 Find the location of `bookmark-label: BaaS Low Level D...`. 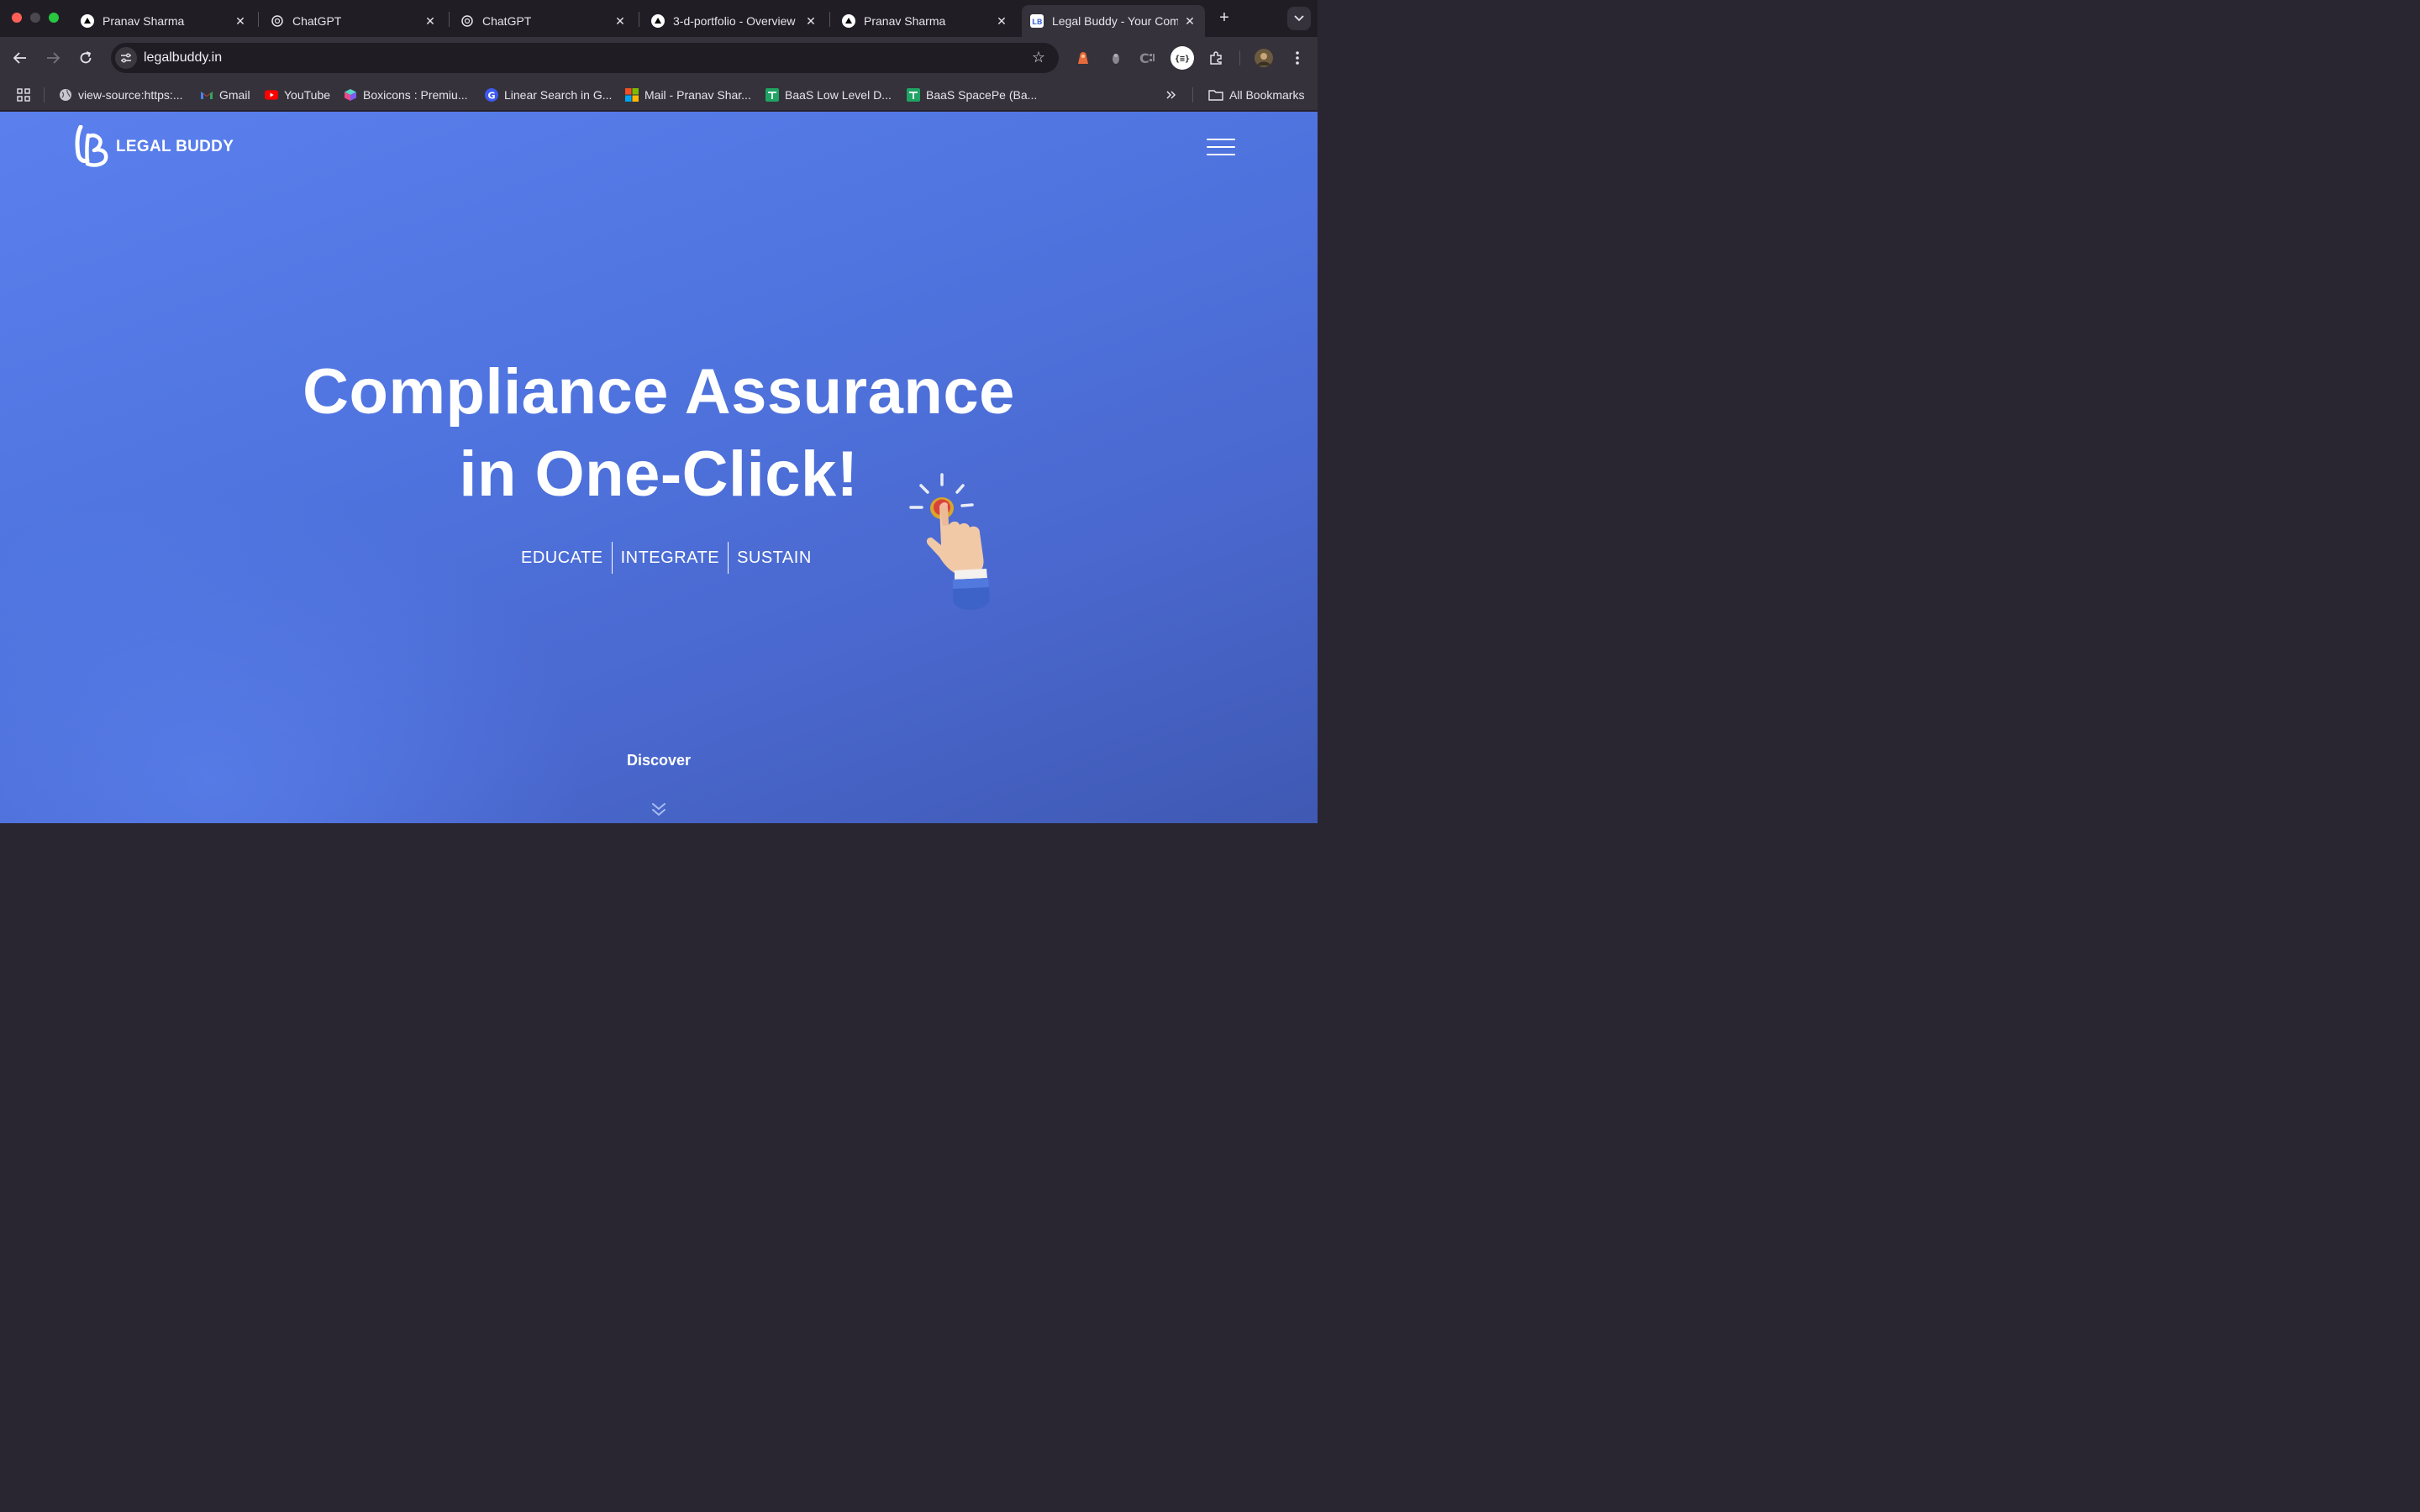

bookmark-label: BaaS Low Level D... is located at coordinates (839, 95).